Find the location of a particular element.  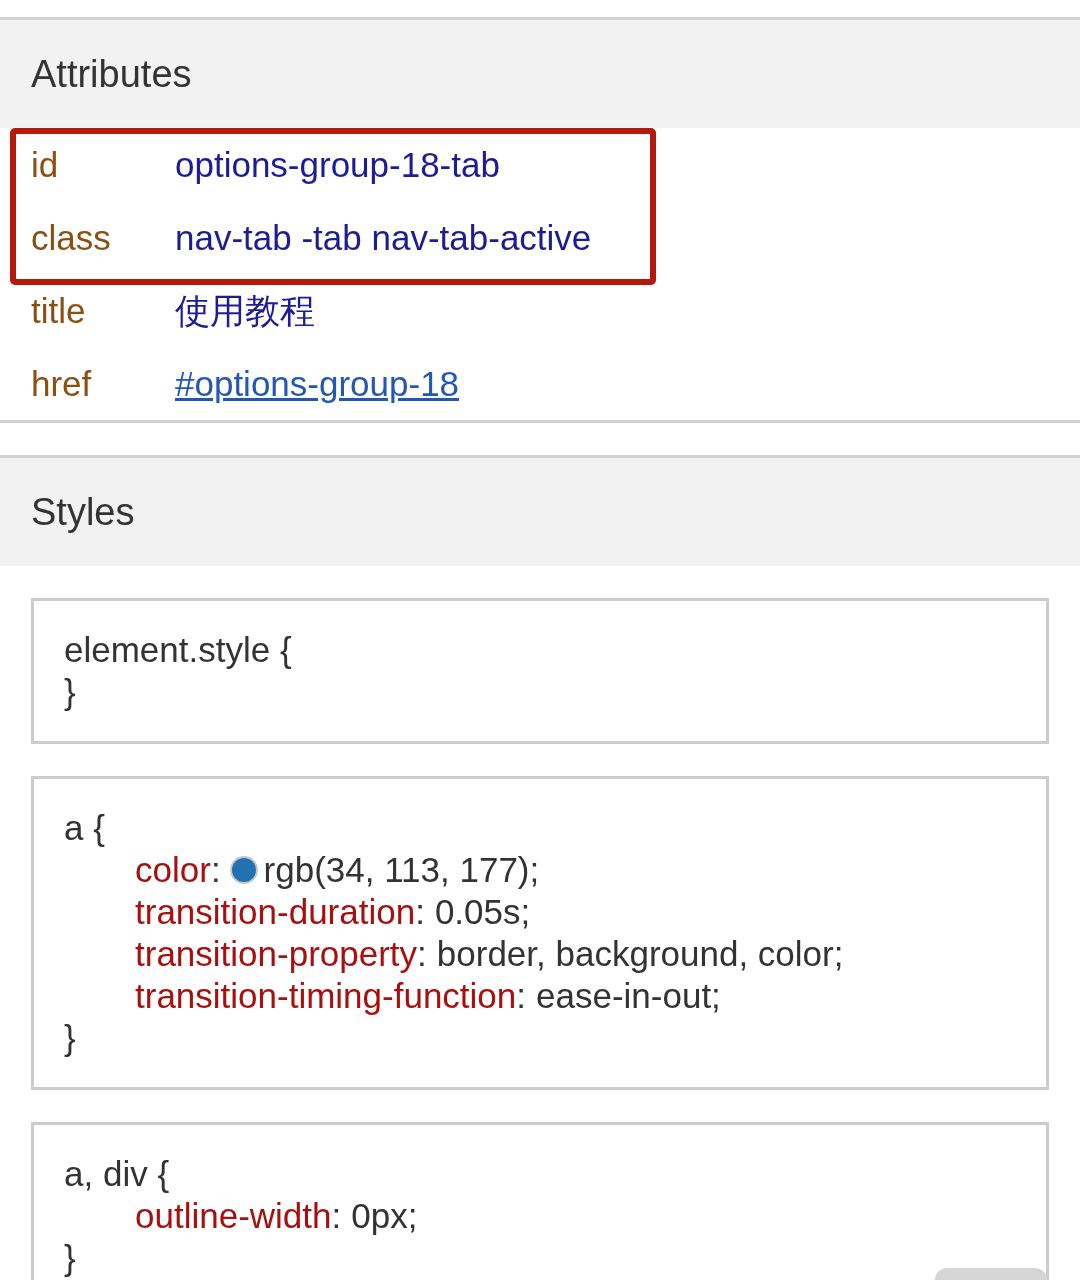

css-property: transition-property: is located at coordinates (281, 954).